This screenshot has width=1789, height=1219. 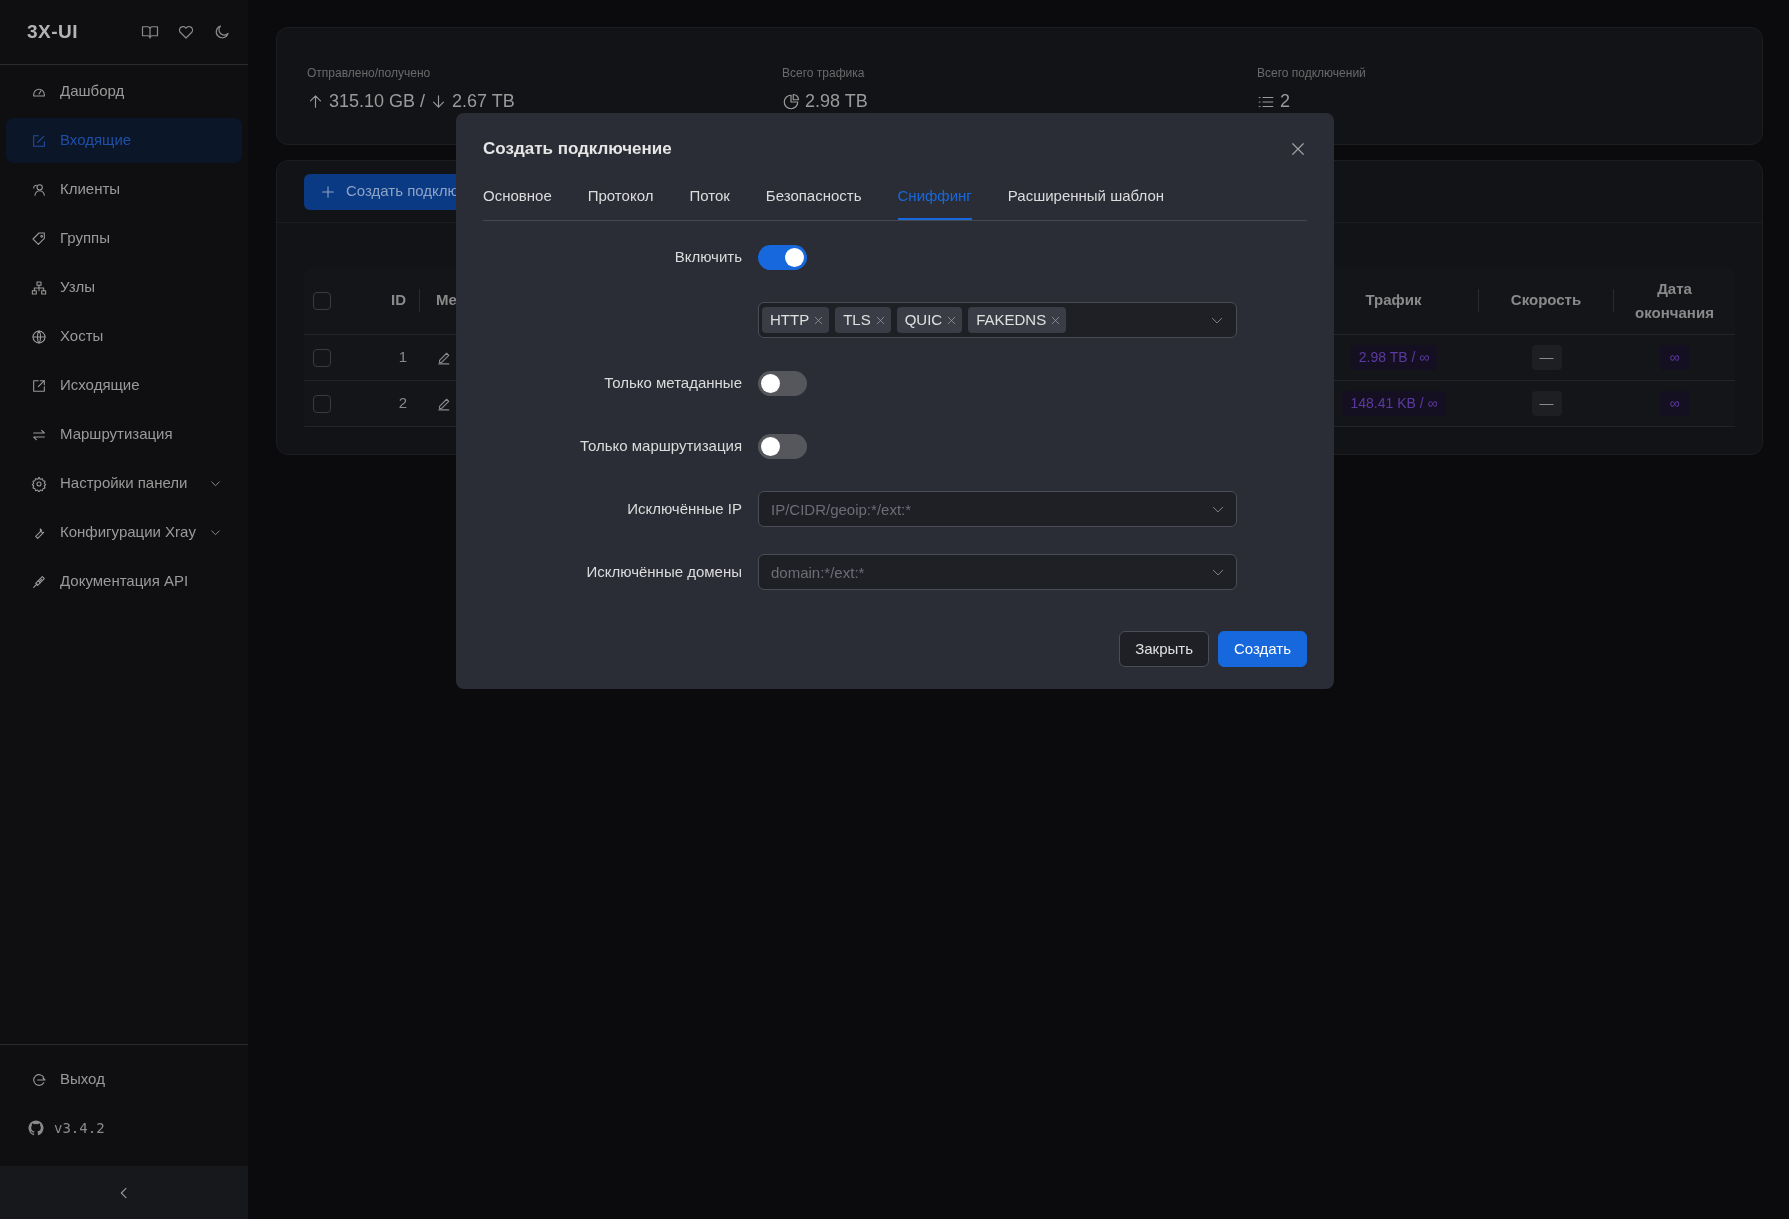 What do you see at coordinates (863, 320) in the screenshot?
I see `tag-chip: TLS` at bounding box center [863, 320].